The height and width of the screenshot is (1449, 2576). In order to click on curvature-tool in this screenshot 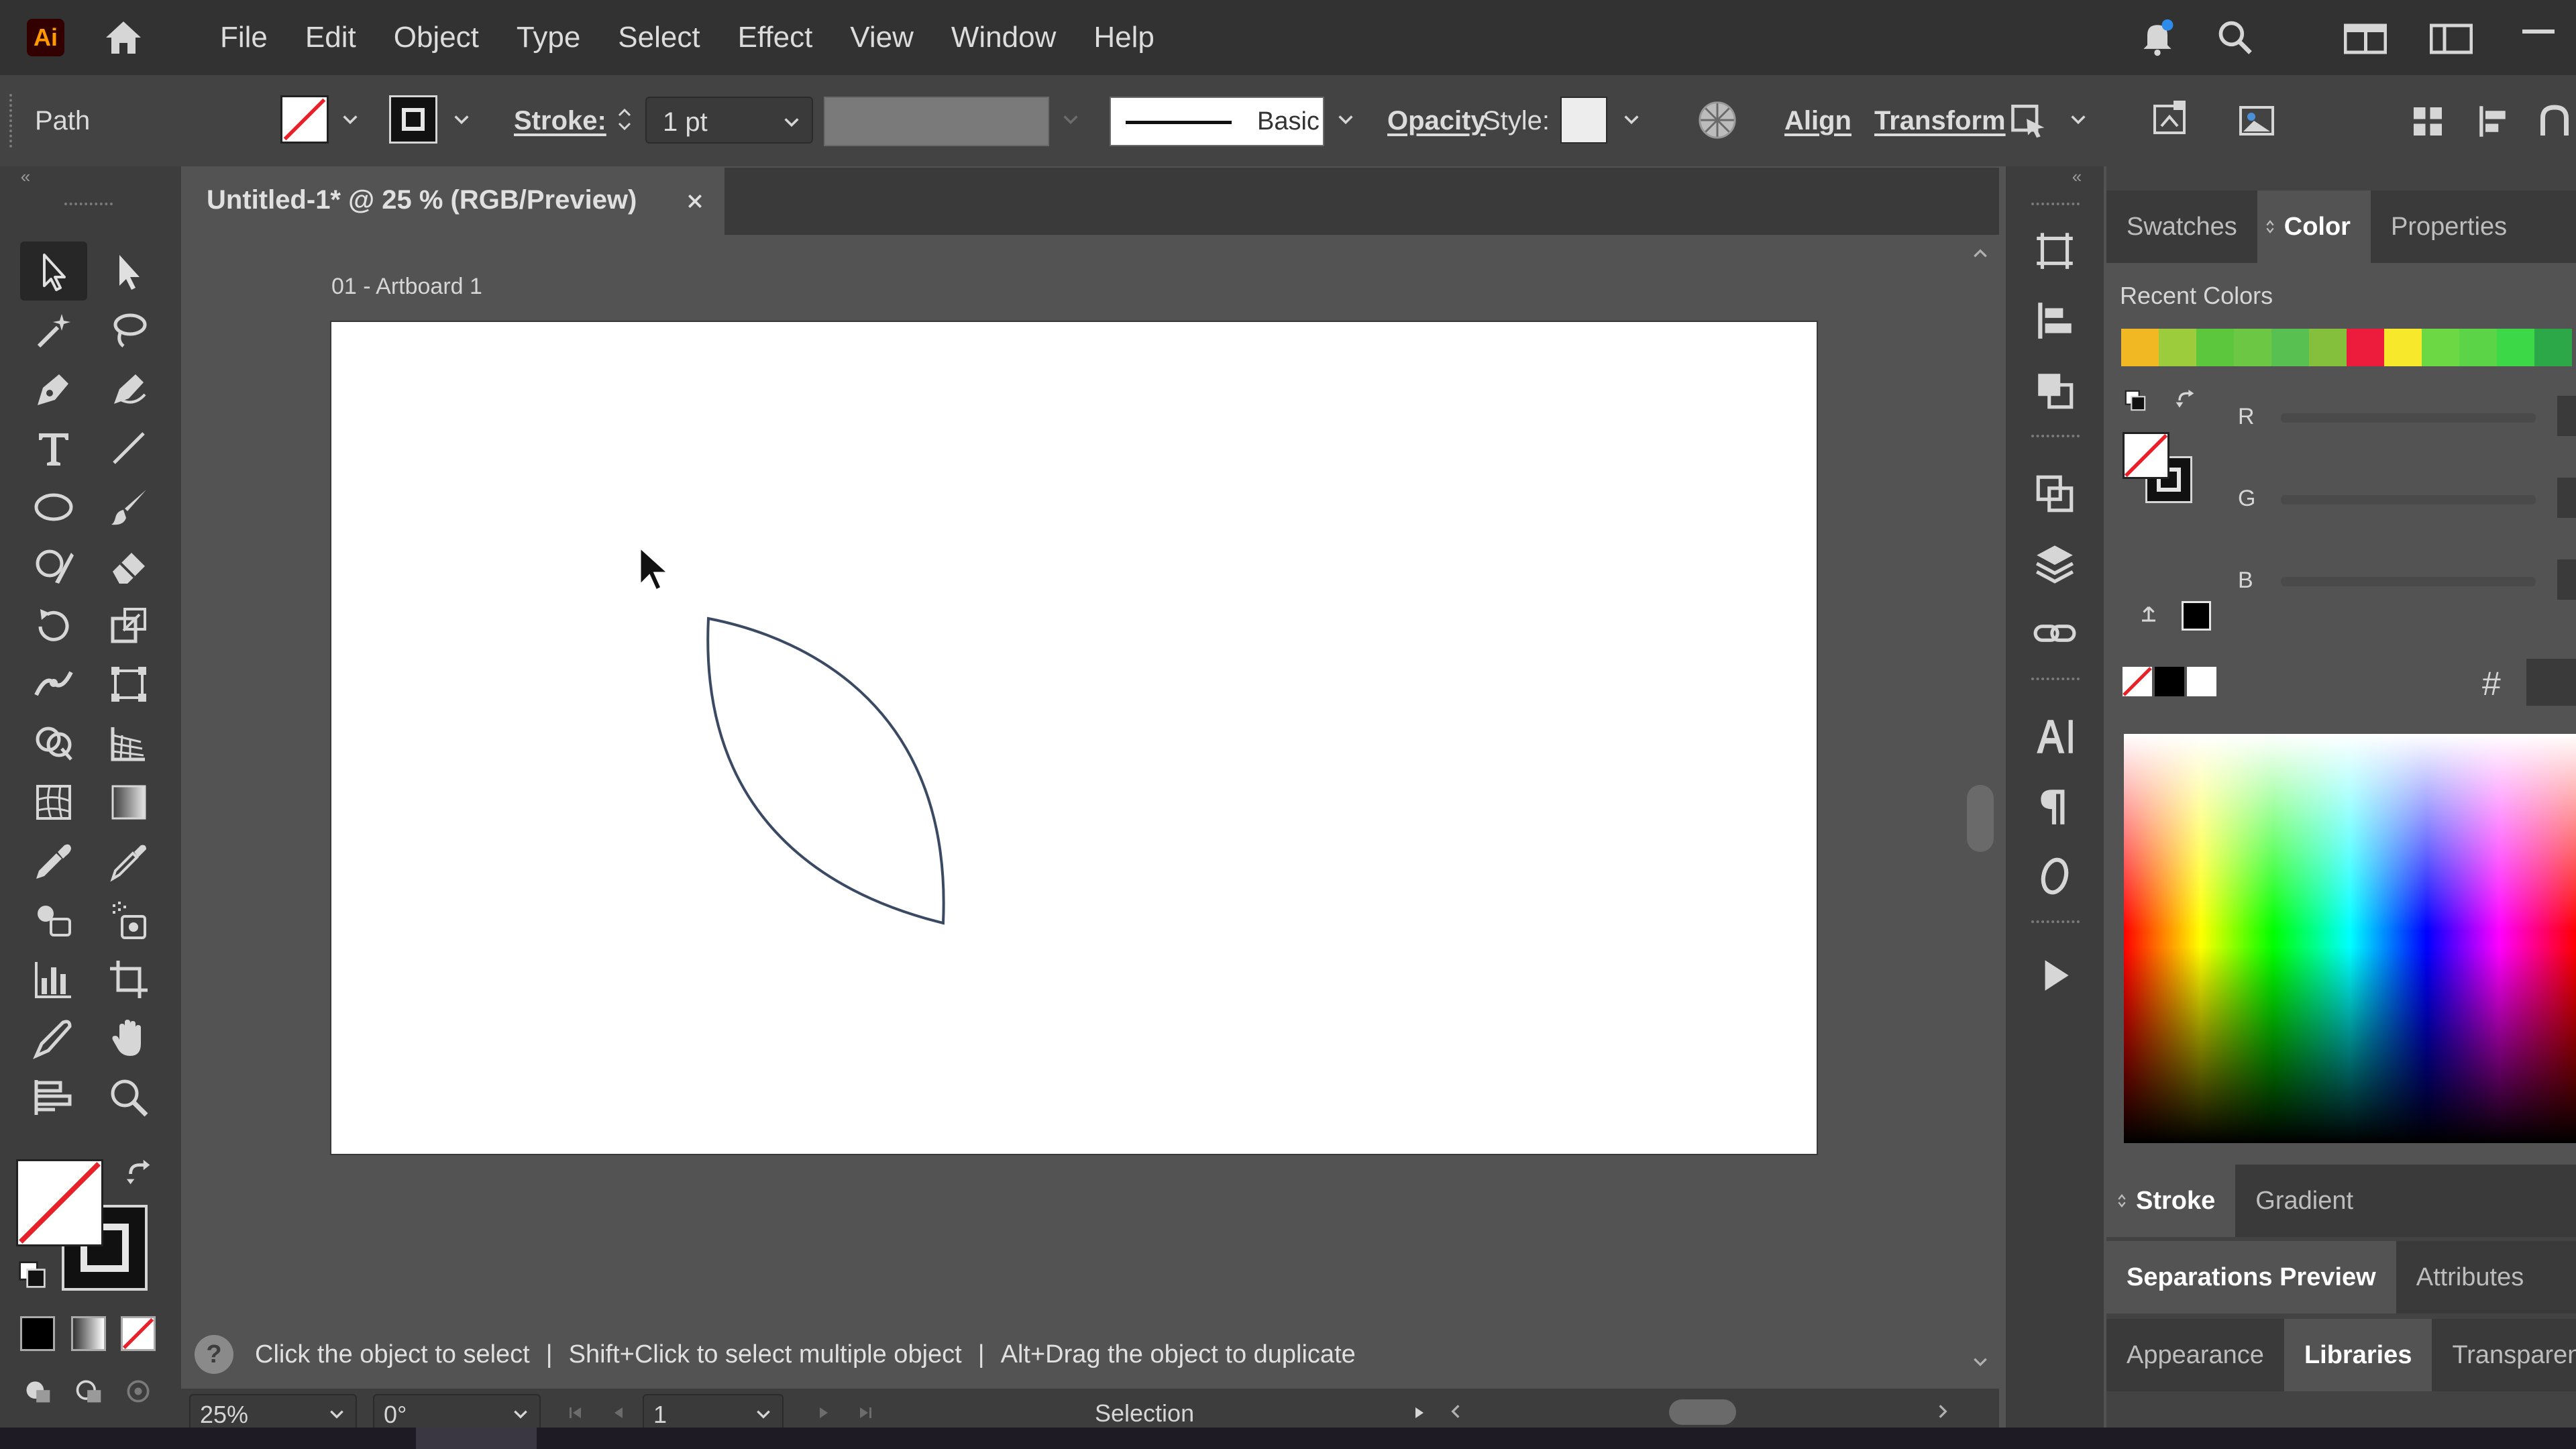, I will do `click(128, 389)`.